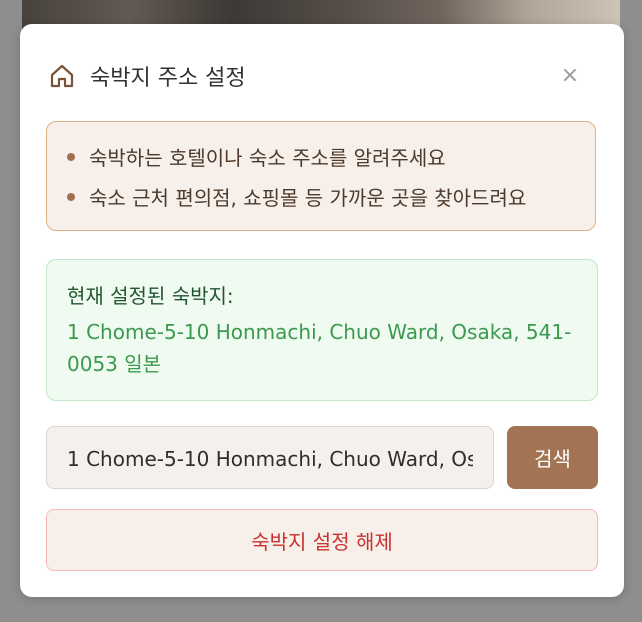  I want to click on address-search-input, so click(270, 457).